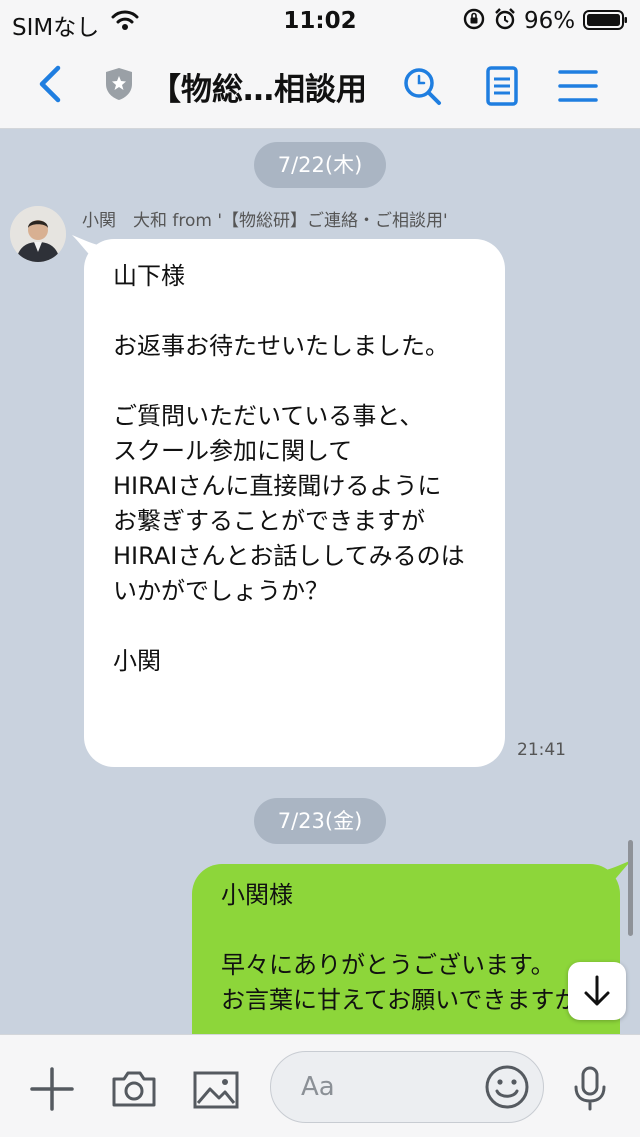 This screenshot has width=640, height=1137. What do you see at coordinates (474, 19) in the screenshot?
I see `rotation-lock-icon` at bounding box center [474, 19].